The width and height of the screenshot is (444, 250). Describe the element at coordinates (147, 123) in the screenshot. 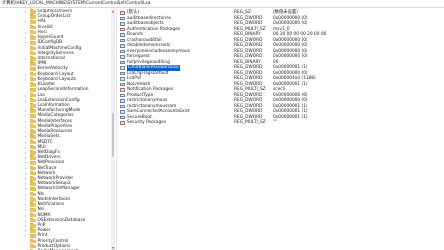

I see `value-name: Security Packages` at that location.